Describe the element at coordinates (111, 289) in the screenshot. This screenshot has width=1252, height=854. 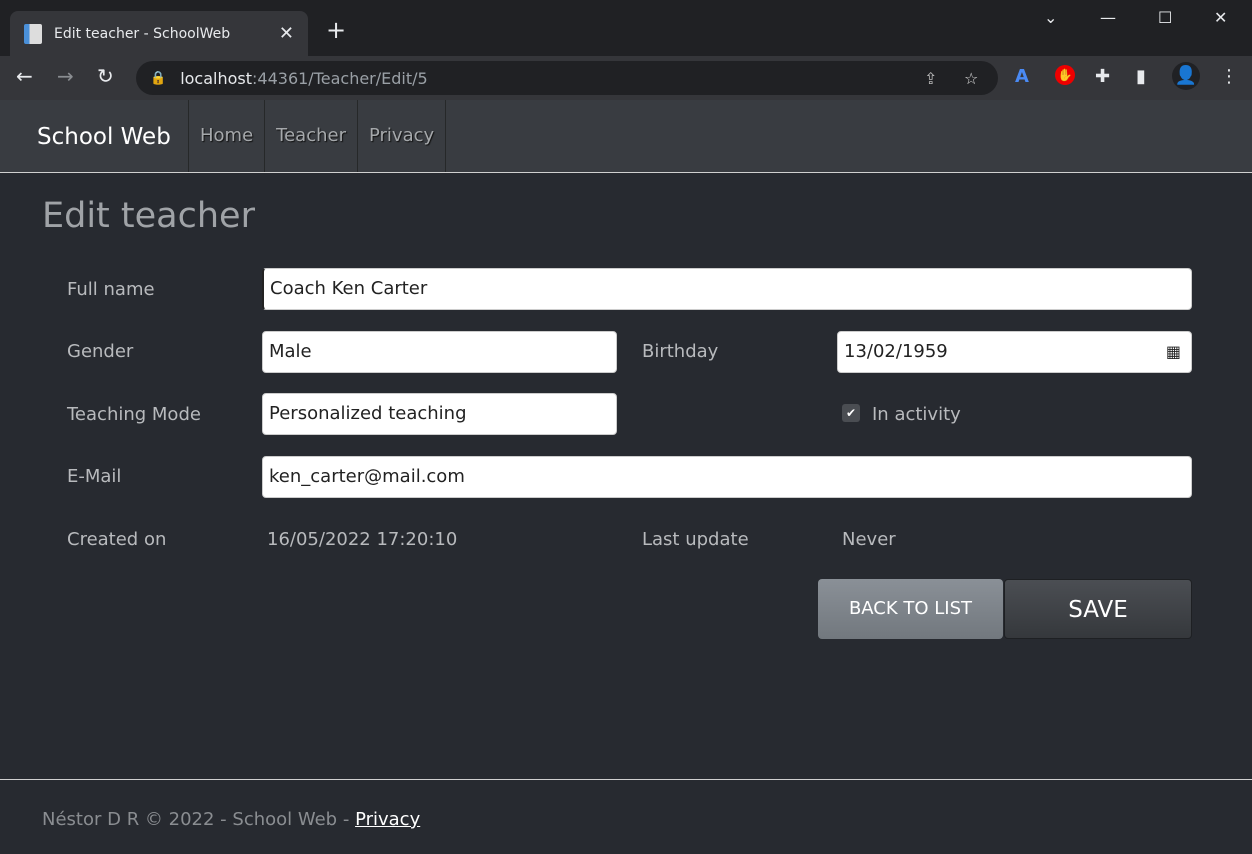
I see `full-name-label: Full name` at that location.